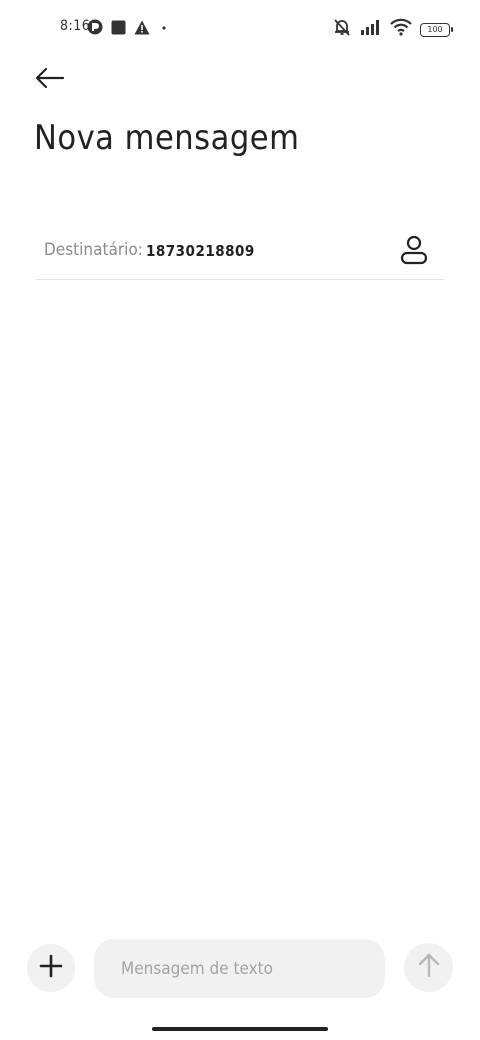 The height and width of the screenshot is (1040, 480). Describe the element at coordinates (118, 30) in the screenshot. I see `stop-square-icon` at that location.